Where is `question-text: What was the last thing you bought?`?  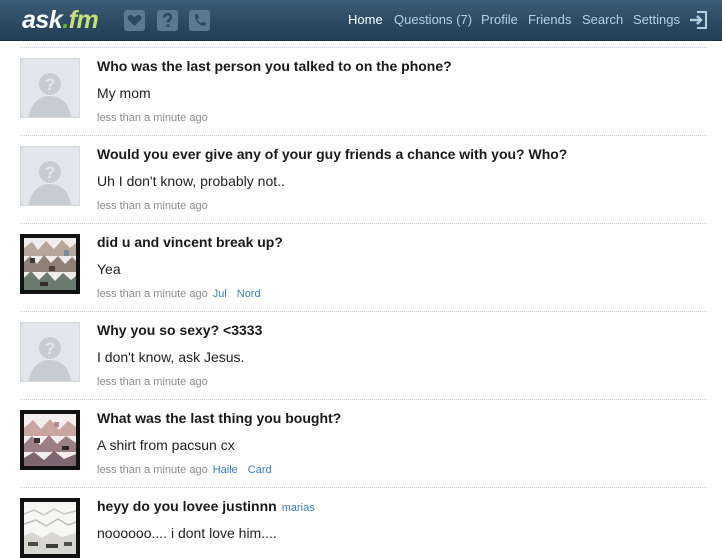
question-text: What was the last thing you bought? is located at coordinates (219, 418).